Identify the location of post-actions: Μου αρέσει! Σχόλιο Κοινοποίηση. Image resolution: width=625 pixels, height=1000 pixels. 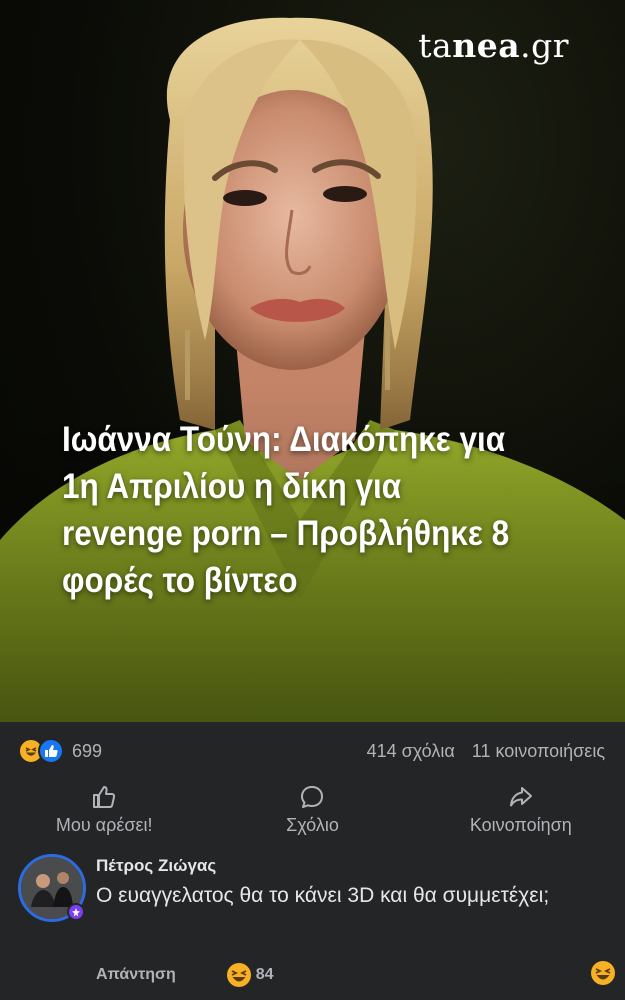
(312, 815).